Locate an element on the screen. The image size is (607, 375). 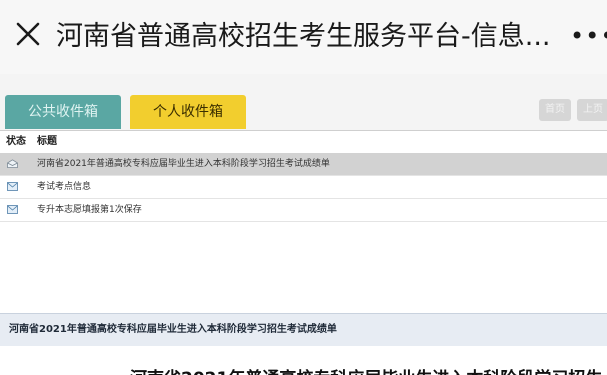
first-page-button: 首页 is located at coordinates (555, 110).